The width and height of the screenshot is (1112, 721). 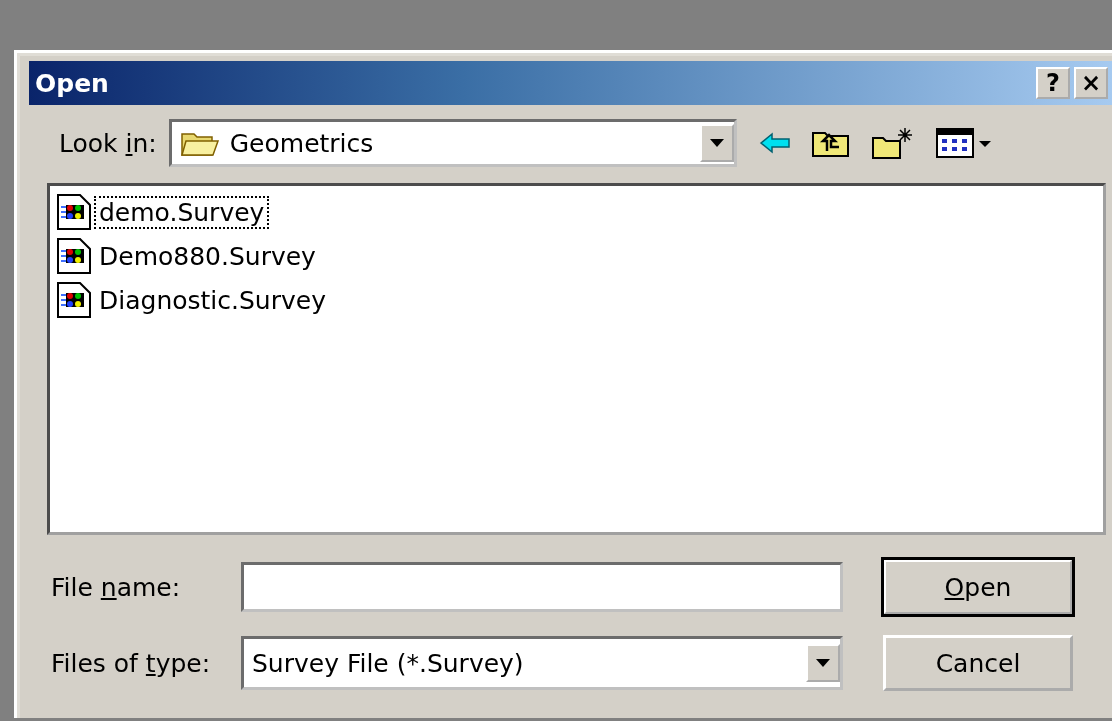 I want to click on look-in-label: Look in:, so click(x=108, y=143).